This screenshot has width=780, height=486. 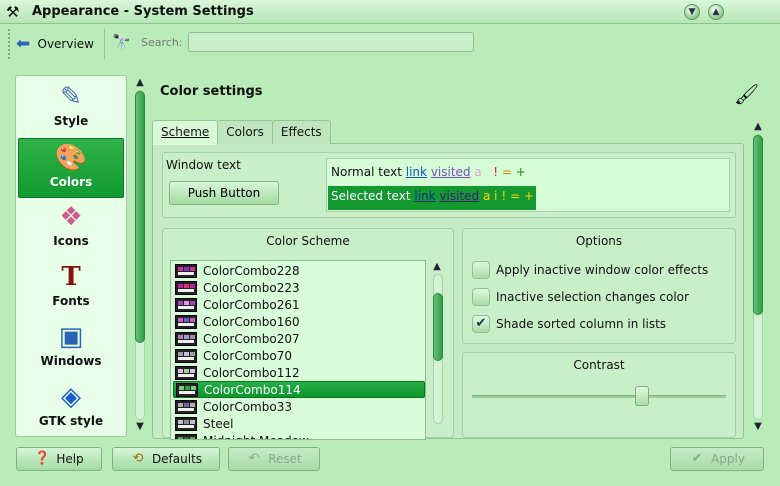 I want to click on sidebar-scroll-track, so click(x=140, y=255).